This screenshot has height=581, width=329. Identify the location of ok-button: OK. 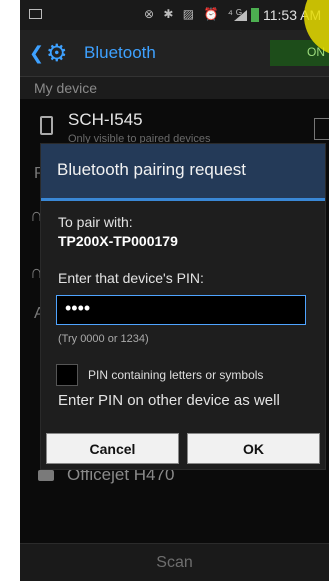
(253, 448).